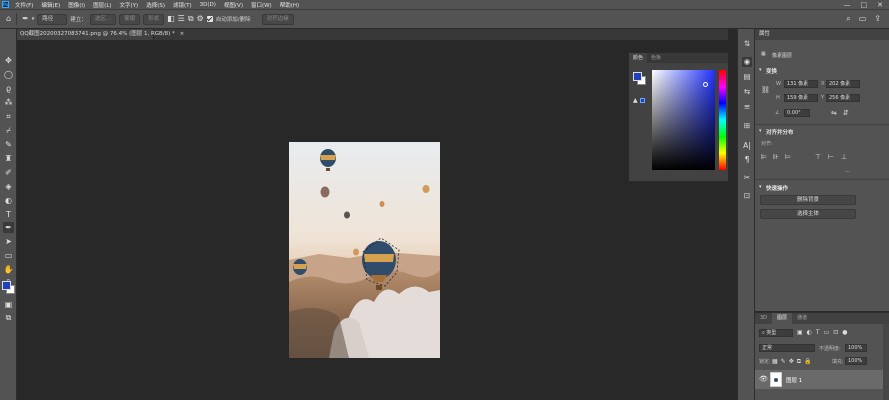 The height and width of the screenshot is (400, 889). I want to click on angle-field: 0.00°, so click(797, 113).